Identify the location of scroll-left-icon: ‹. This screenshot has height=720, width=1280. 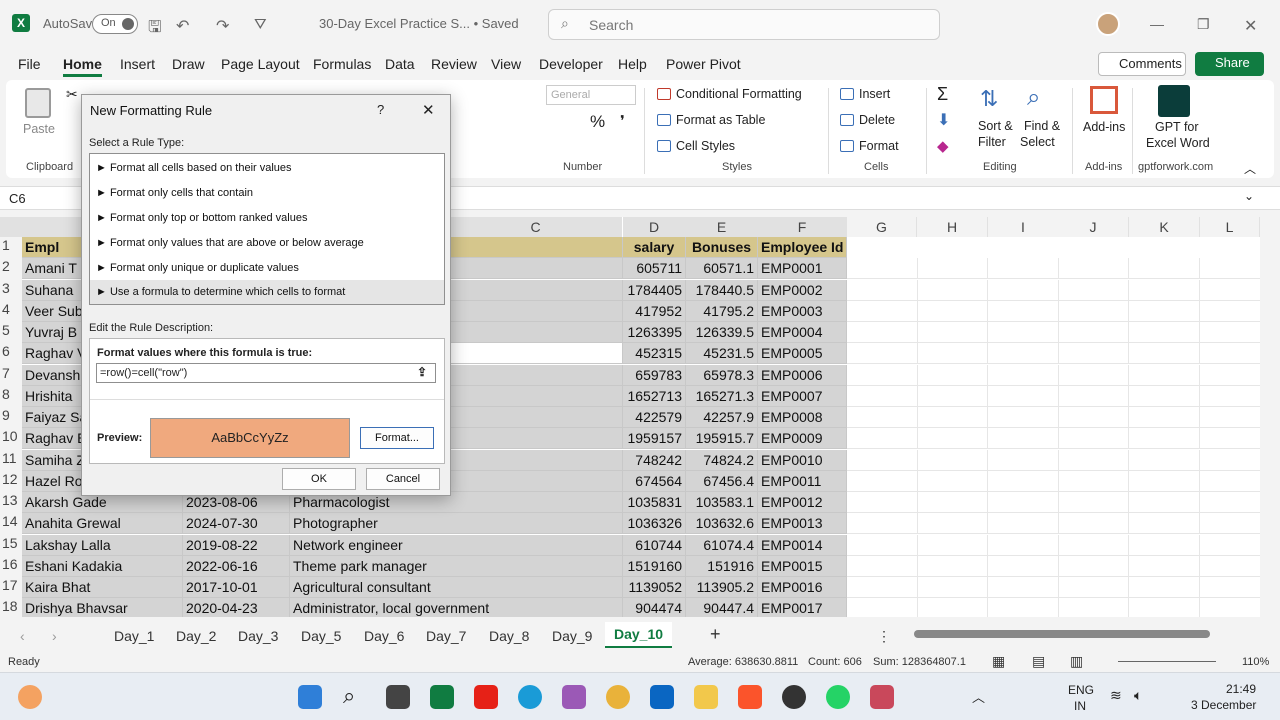
(22, 636).